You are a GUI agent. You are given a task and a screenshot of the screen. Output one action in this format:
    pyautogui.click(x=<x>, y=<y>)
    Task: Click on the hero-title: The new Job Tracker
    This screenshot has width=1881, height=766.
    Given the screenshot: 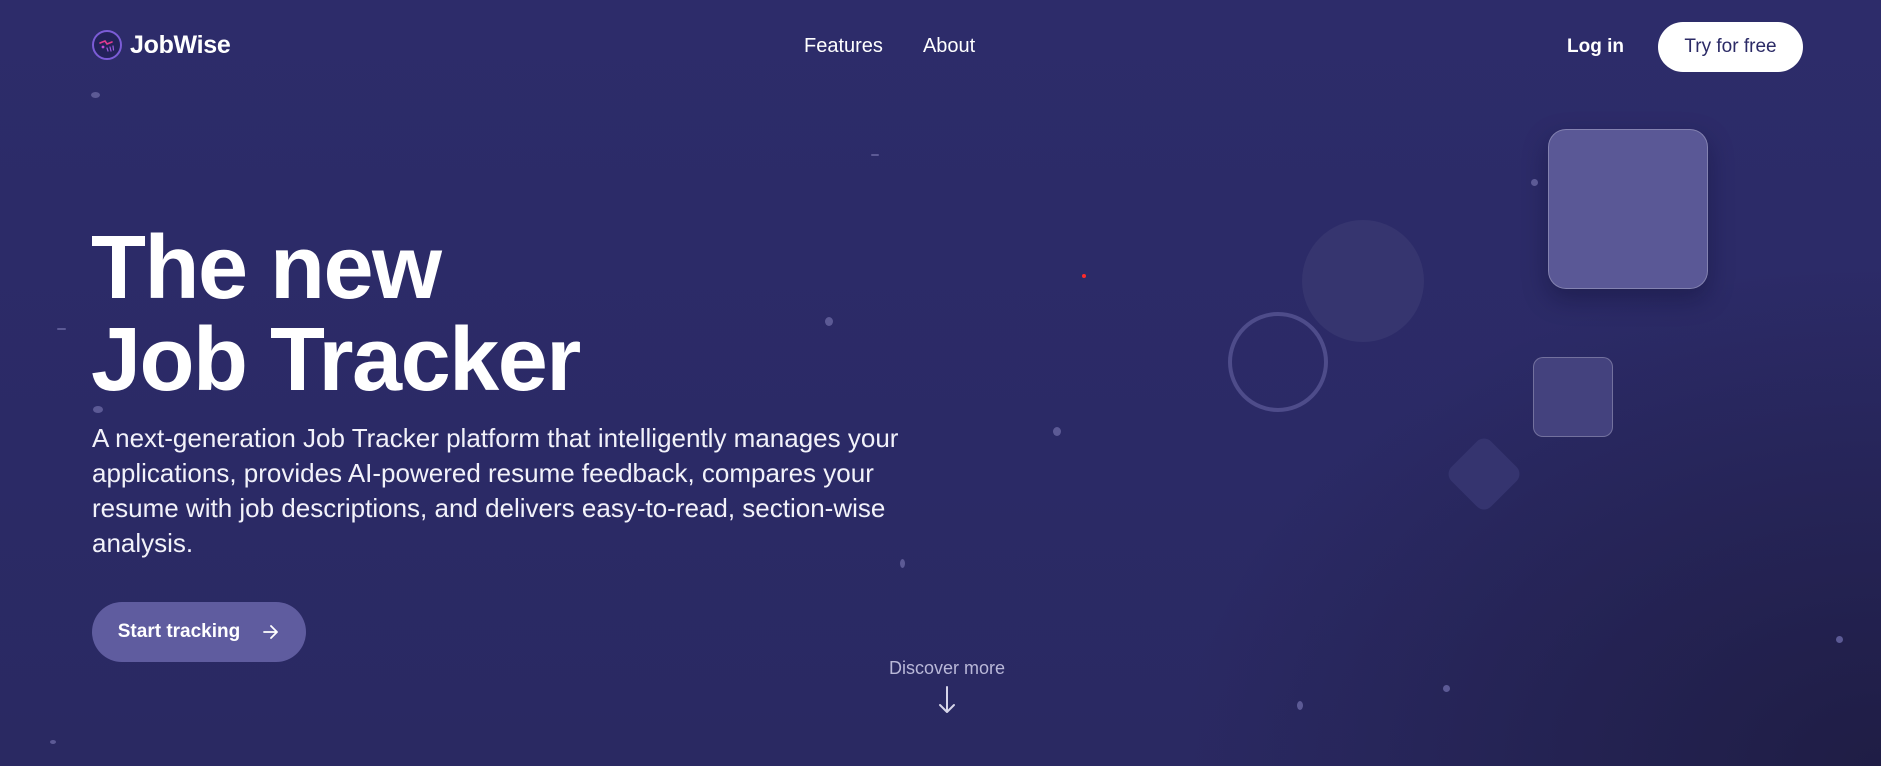 What is the action you would take?
    pyautogui.click(x=336, y=314)
    